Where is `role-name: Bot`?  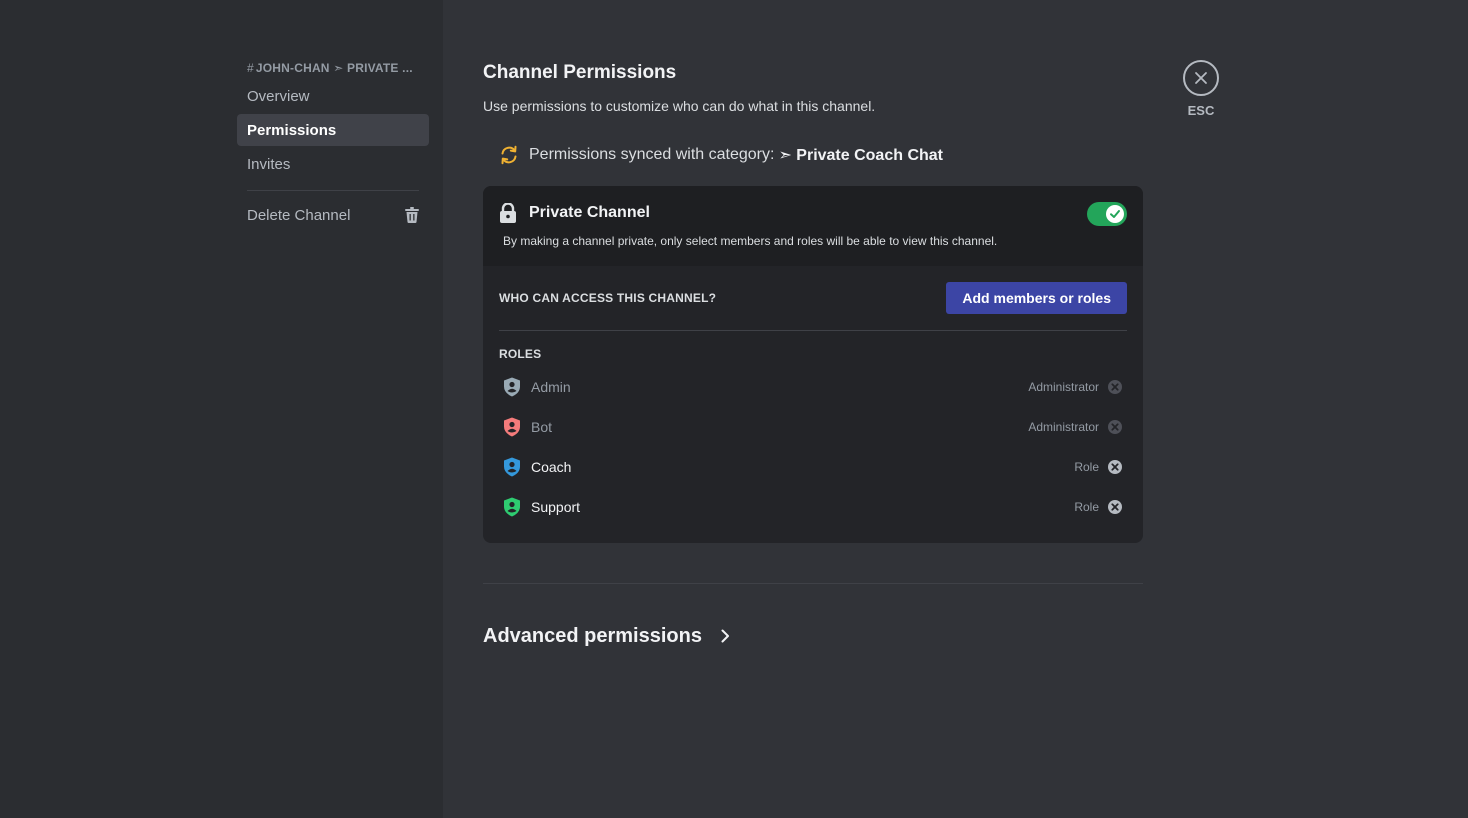 role-name: Bot is located at coordinates (542, 427).